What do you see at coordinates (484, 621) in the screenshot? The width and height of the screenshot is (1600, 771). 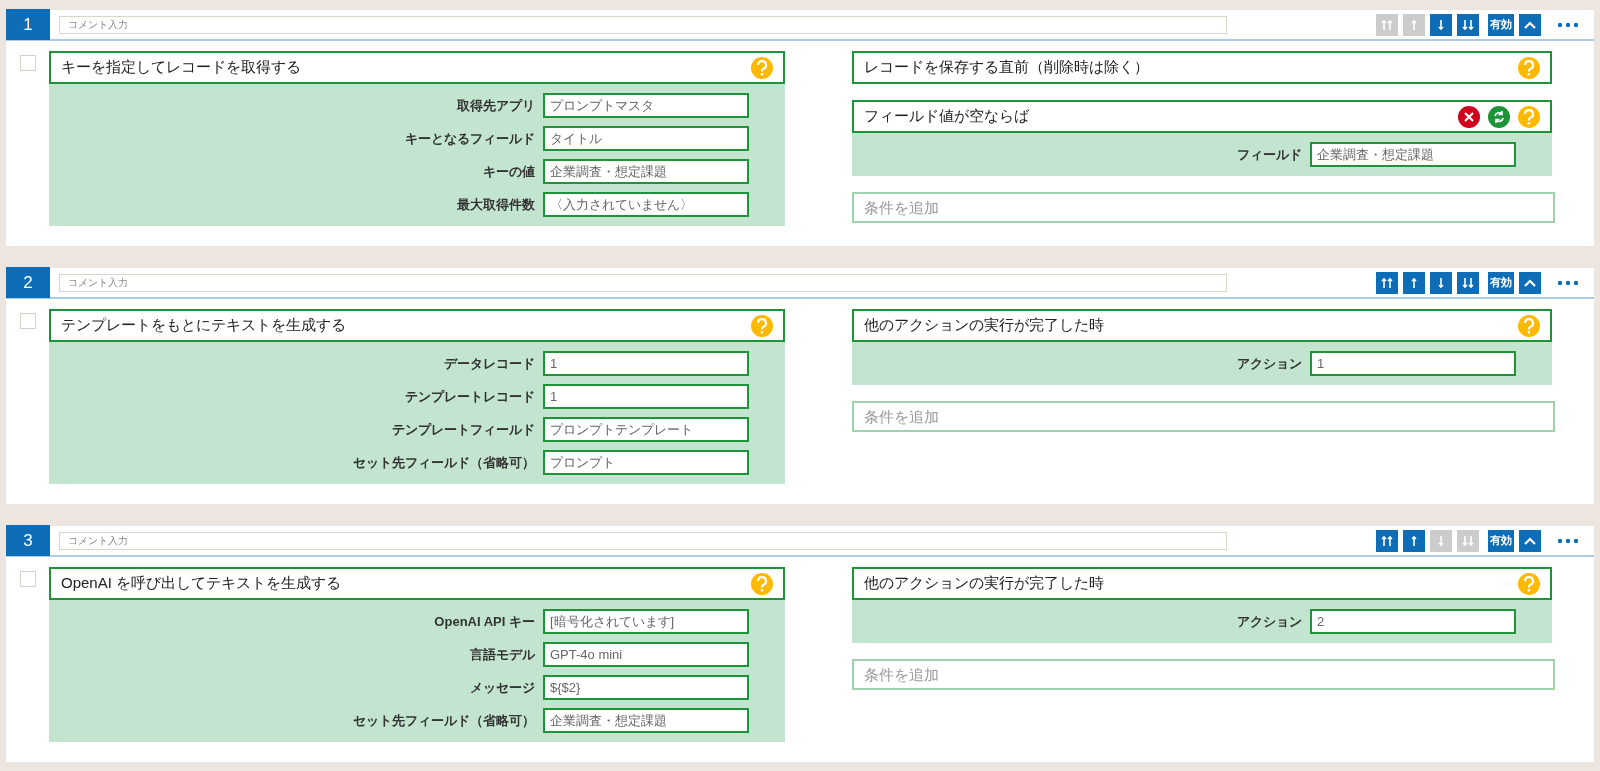 I see `field-label: OpenAI API キー` at bounding box center [484, 621].